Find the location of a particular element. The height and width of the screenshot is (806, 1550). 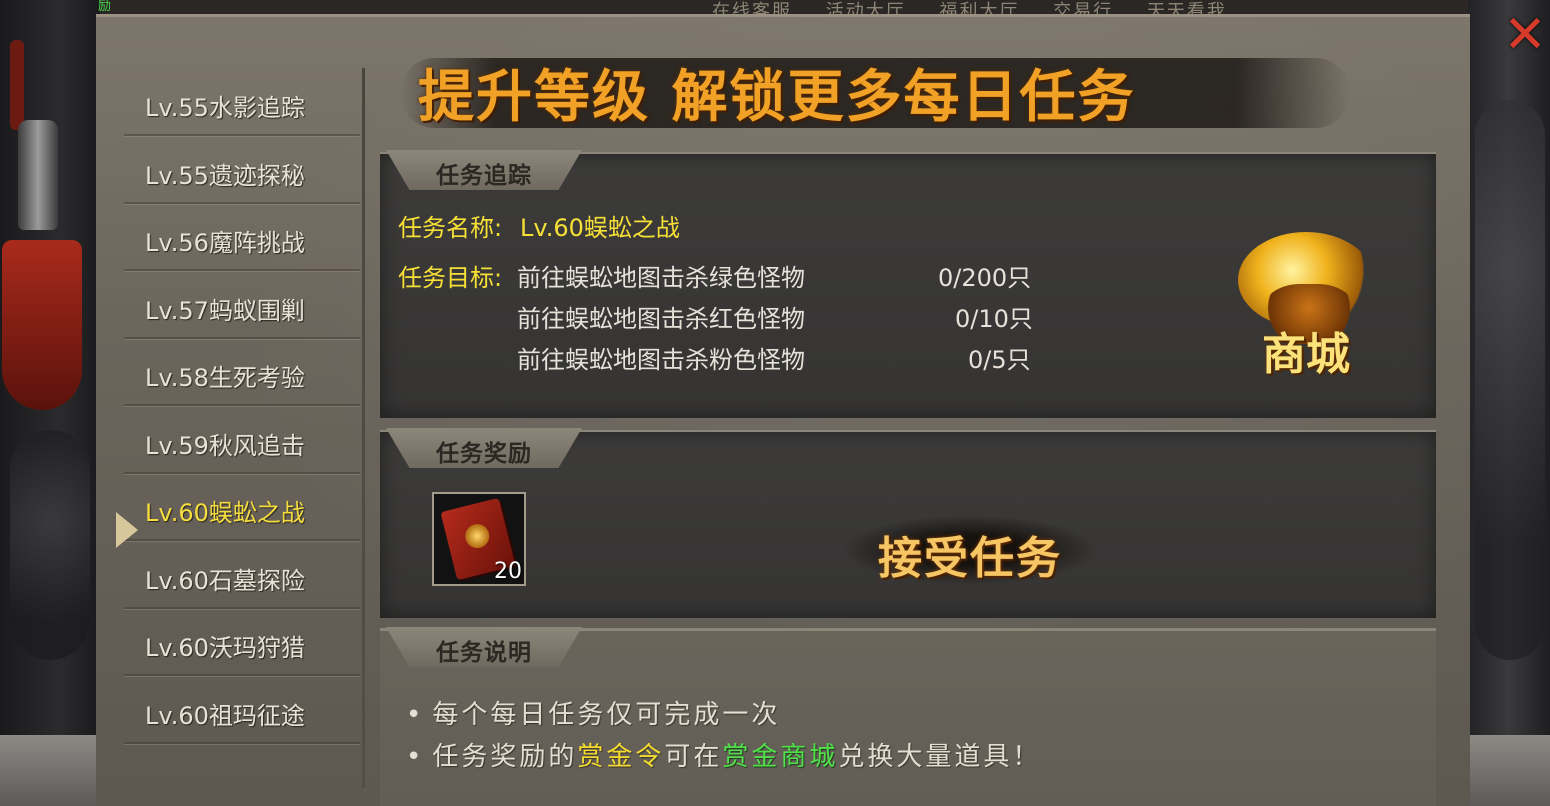

description-line: • 任务奖励的赏金令可在赏金商城兑换大量道具！ is located at coordinates (723, 754).